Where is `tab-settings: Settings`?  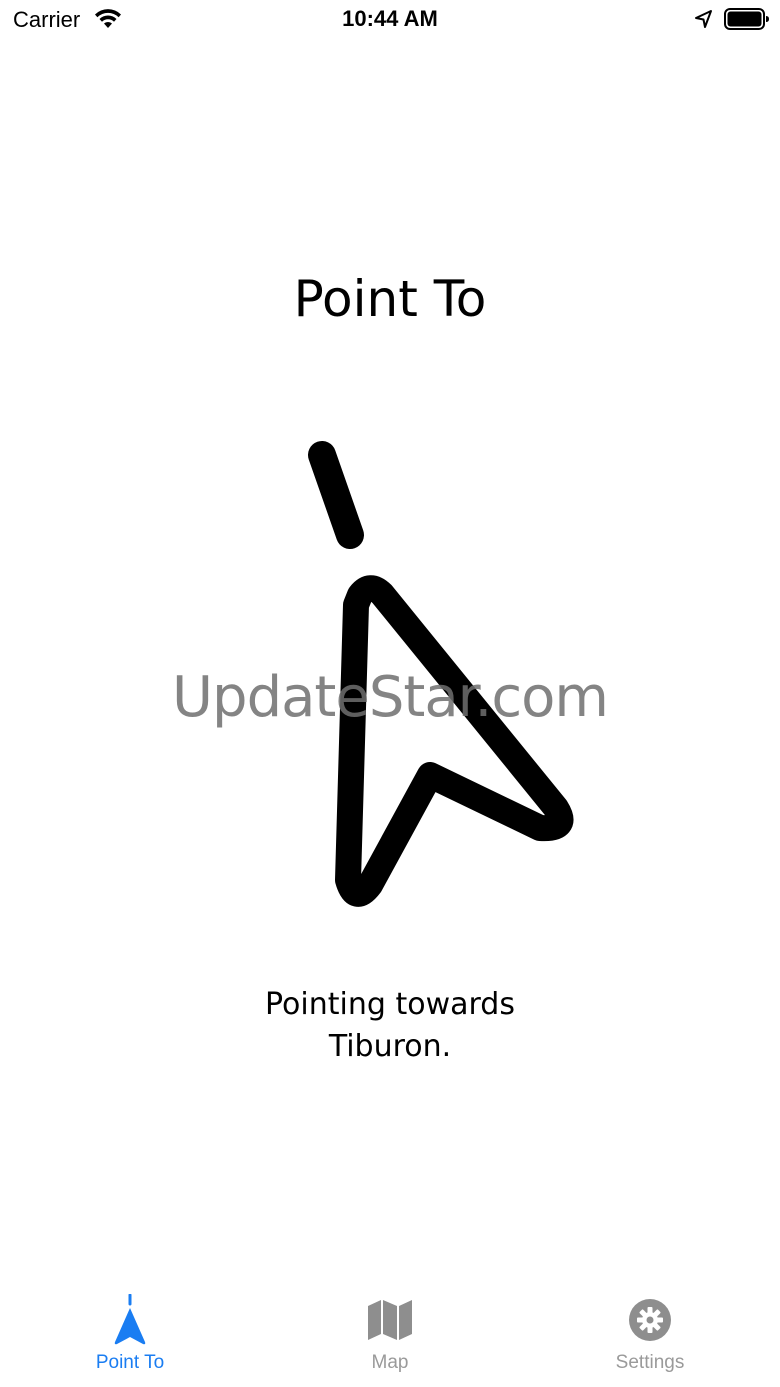
tab-settings: Settings is located at coordinates (650, 1337).